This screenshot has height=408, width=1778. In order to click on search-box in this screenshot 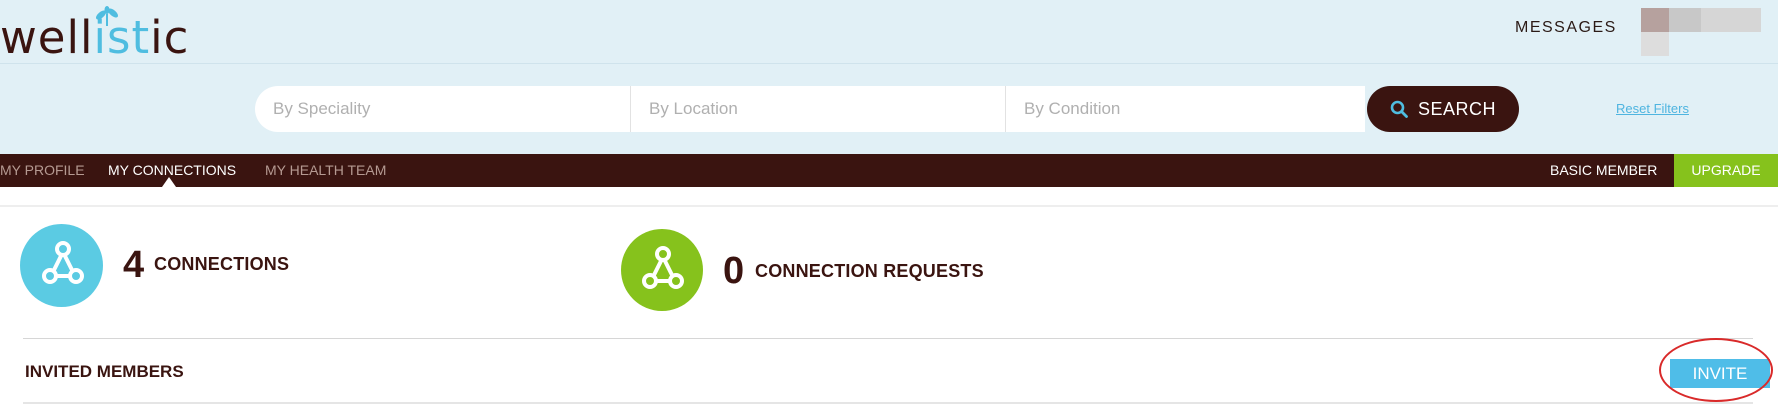, I will do `click(810, 109)`.